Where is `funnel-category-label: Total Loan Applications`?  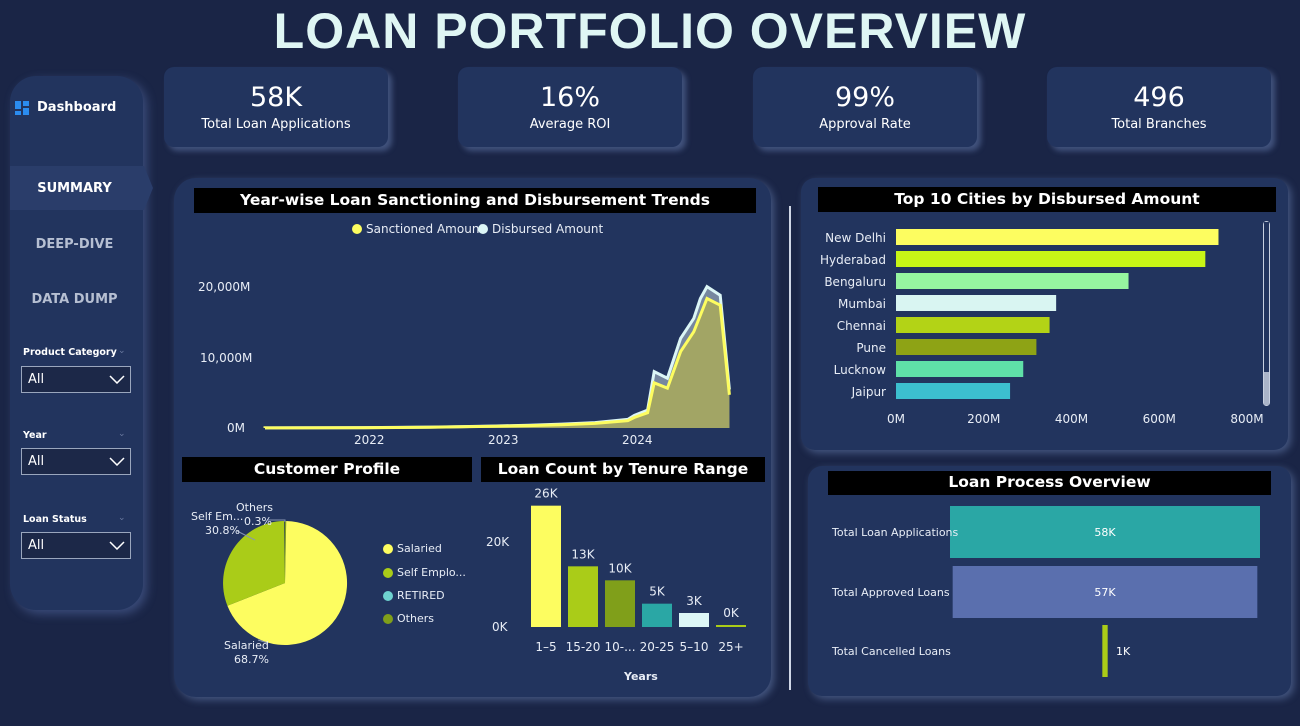 funnel-category-label: Total Loan Applications is located at coordinates (895, 532).